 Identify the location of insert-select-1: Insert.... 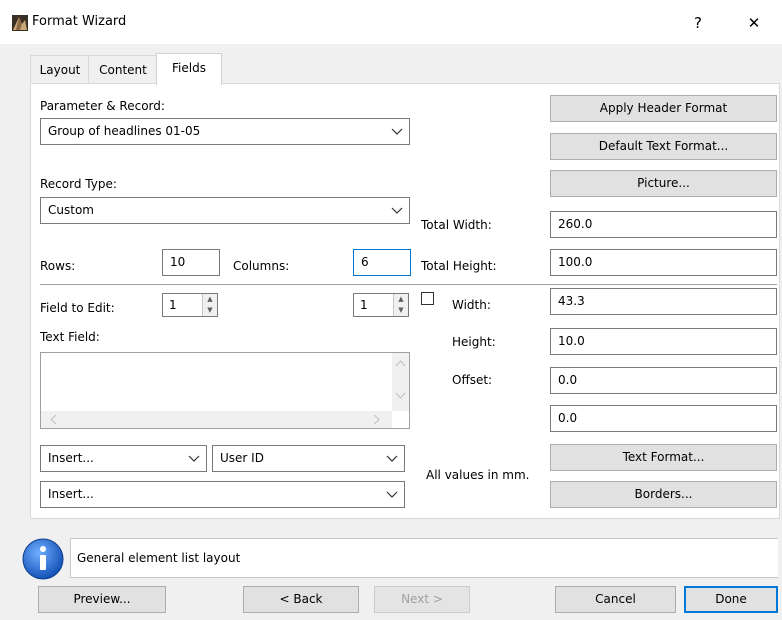
(123, 458).